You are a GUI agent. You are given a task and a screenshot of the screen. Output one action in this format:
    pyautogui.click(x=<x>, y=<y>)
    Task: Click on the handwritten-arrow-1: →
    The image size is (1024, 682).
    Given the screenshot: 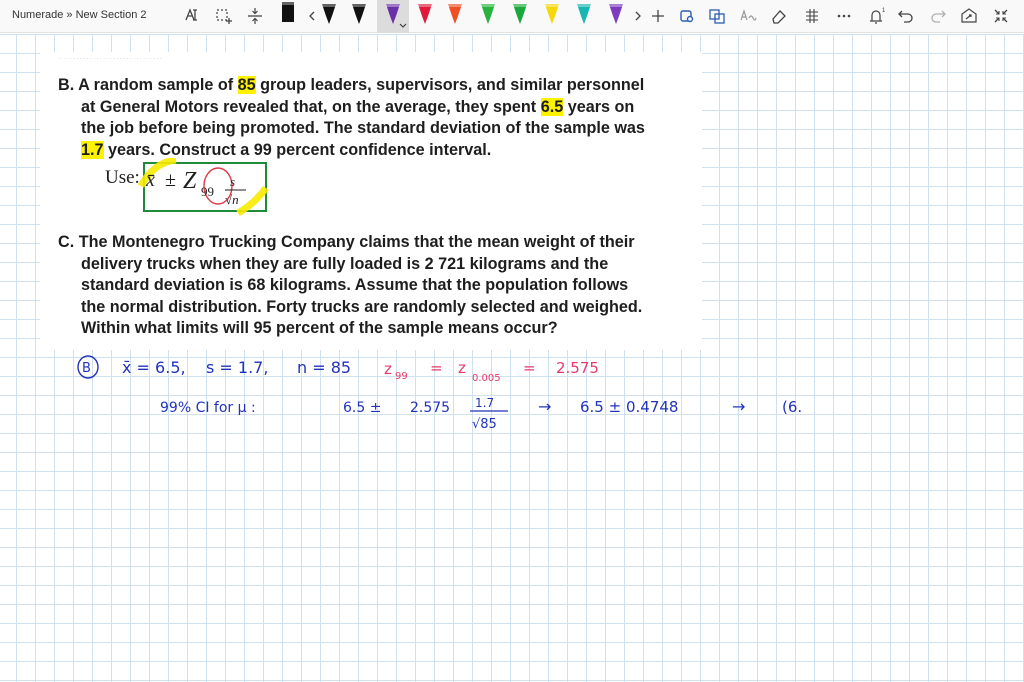 What is the action you would take?
    pyautogui.click(x=544, y=406)
    